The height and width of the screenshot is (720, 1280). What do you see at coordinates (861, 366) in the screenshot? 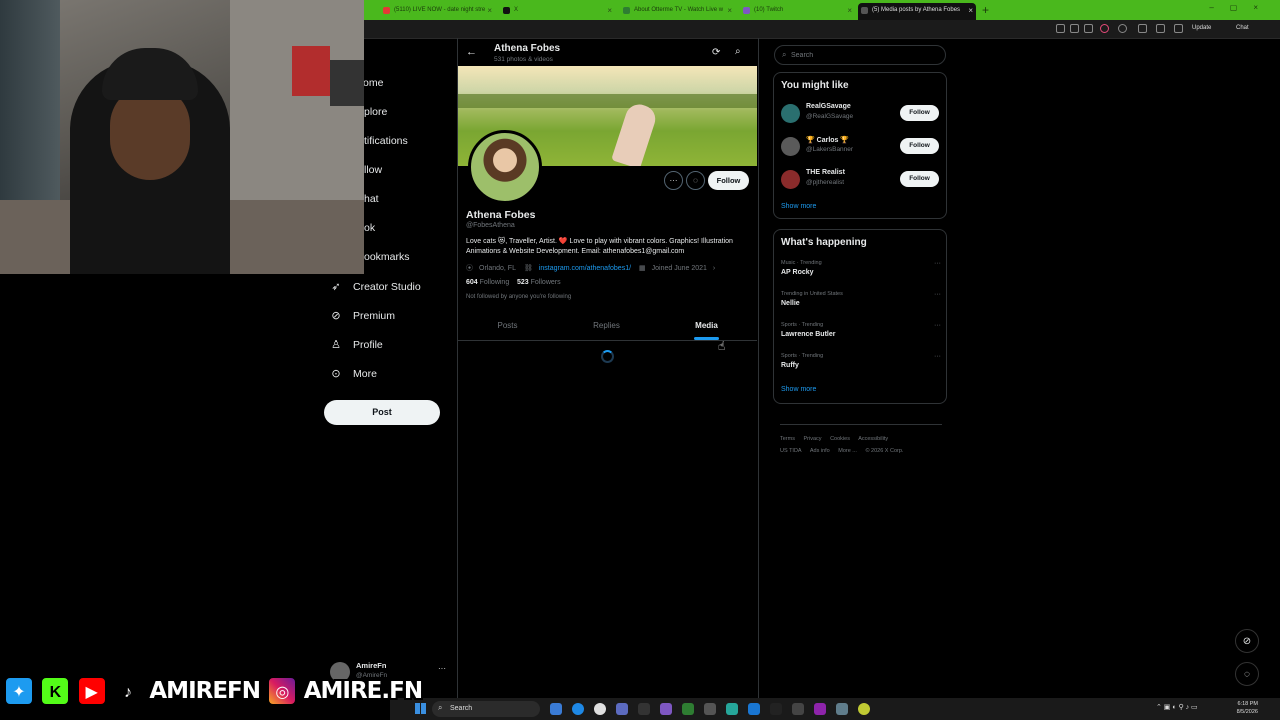
I see `trend-item: Sports · Trending Ruffy ···` at bounding box center [861, 366].